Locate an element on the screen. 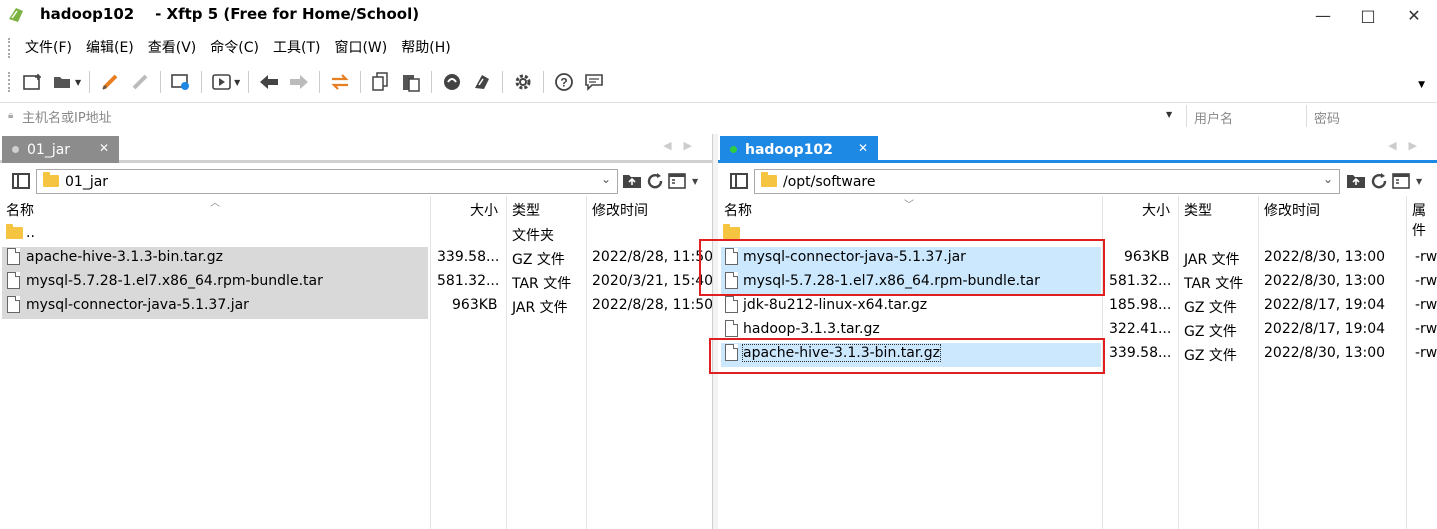 The image size is (1437, 529). path-text: 01_jar is located at coordinates (87, 181).